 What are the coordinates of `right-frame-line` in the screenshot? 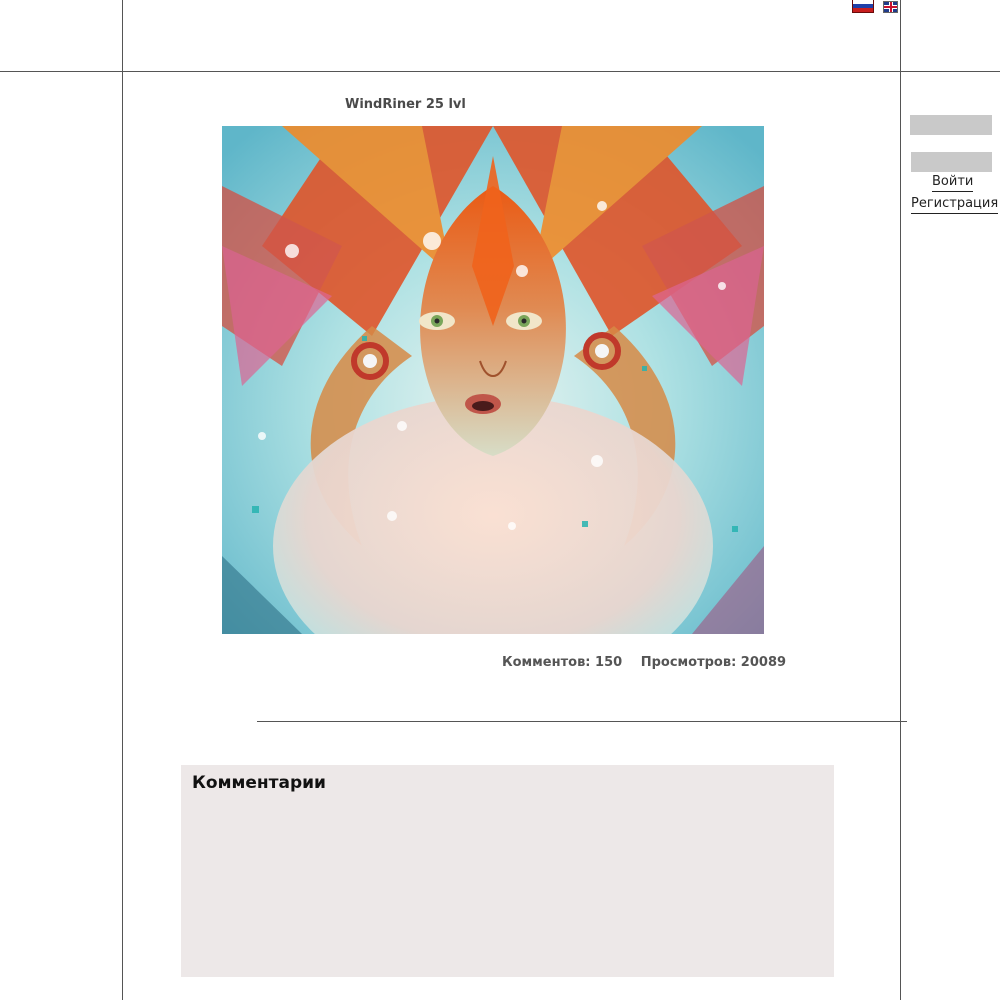 It's located at (900, 500).